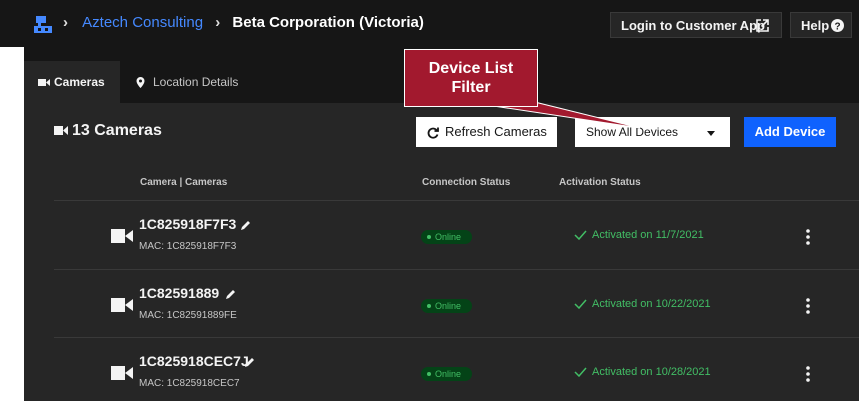 The height and width of the screenshot is (406, 859). I want to click on device-filter-select: Show All Devices, so click(652, 132).